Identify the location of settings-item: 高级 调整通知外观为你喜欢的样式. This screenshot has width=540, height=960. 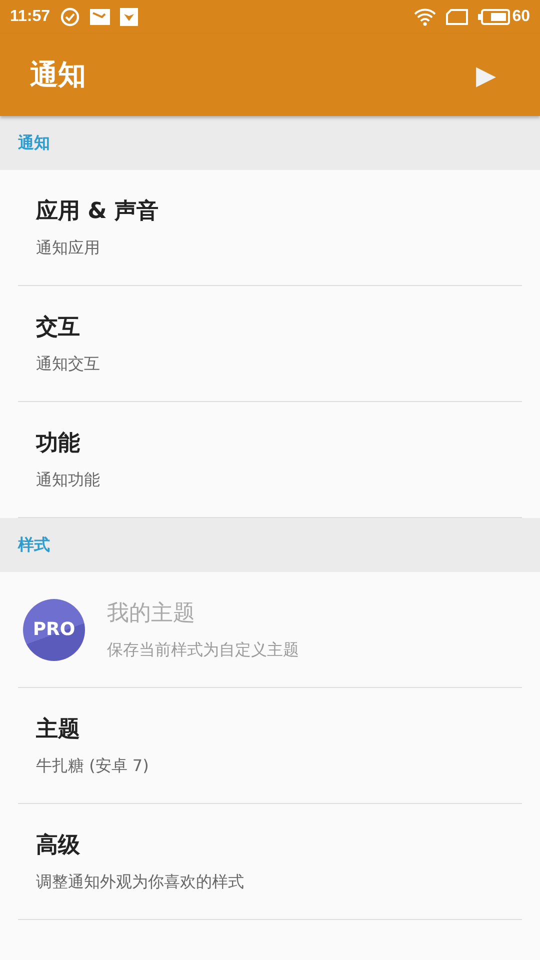
(270, 862).